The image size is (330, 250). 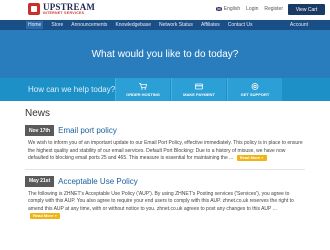 What do you see at coordinates (198, 89) in the screenshot?
I see `make-payment-button: MAKE PAYMENT` at bounding box center [198, 89].